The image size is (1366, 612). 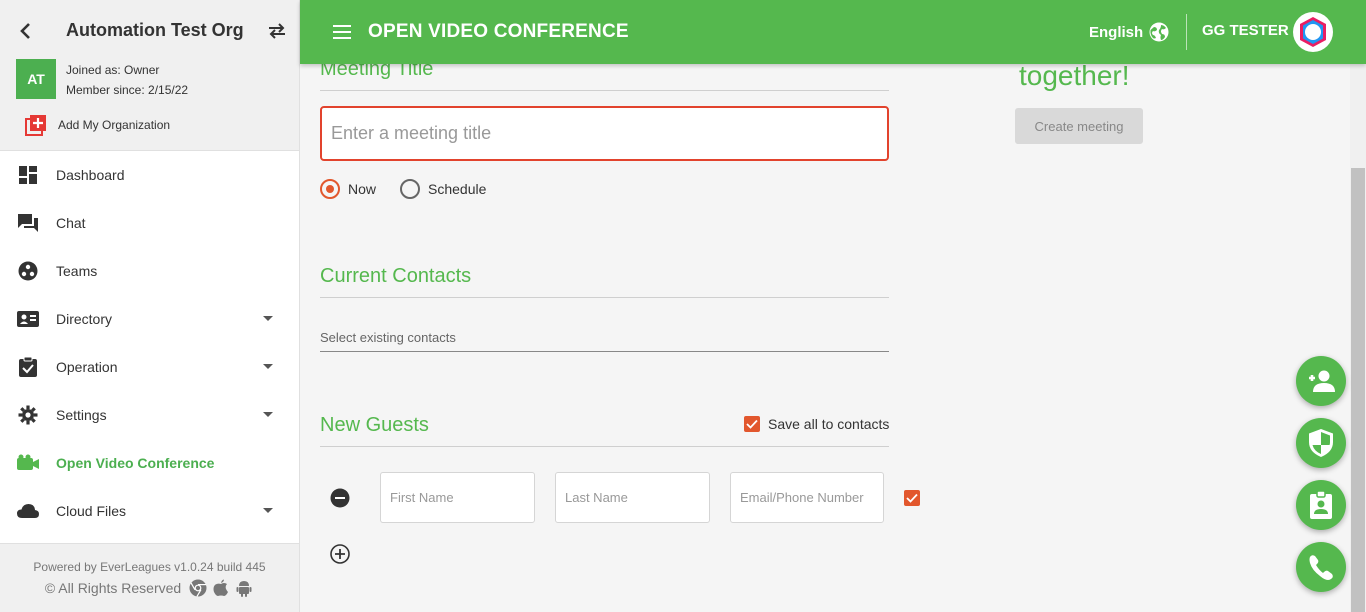 I want to click on sidebar-item-label: Open Video Conference, so click(x=135, y=463).